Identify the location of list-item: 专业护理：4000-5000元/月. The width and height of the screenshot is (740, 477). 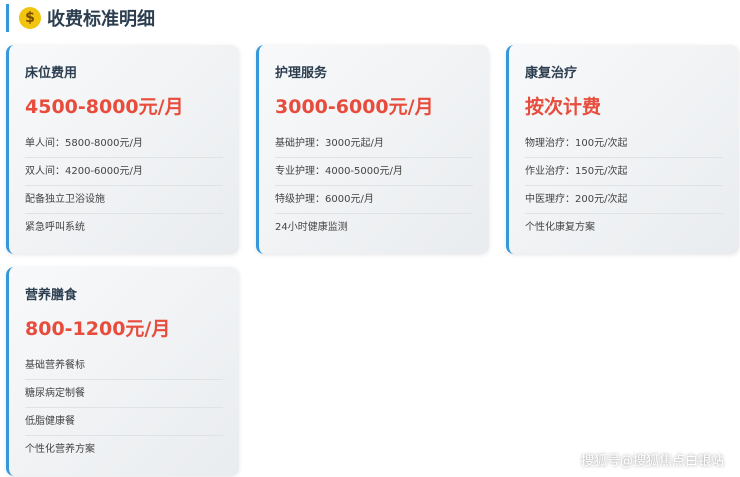
(374, 172).